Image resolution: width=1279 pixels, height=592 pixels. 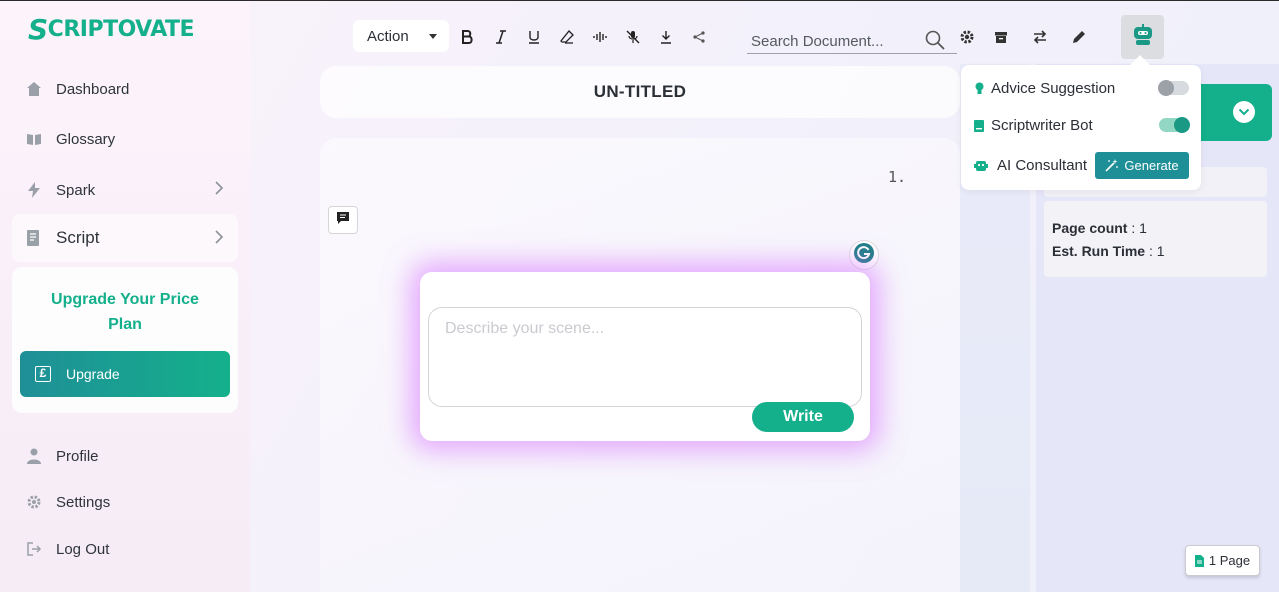 What do you see at coordinates (600, 37) in the screenshot?
I see `audio-wave-icon` at bounding box center [600, 37].